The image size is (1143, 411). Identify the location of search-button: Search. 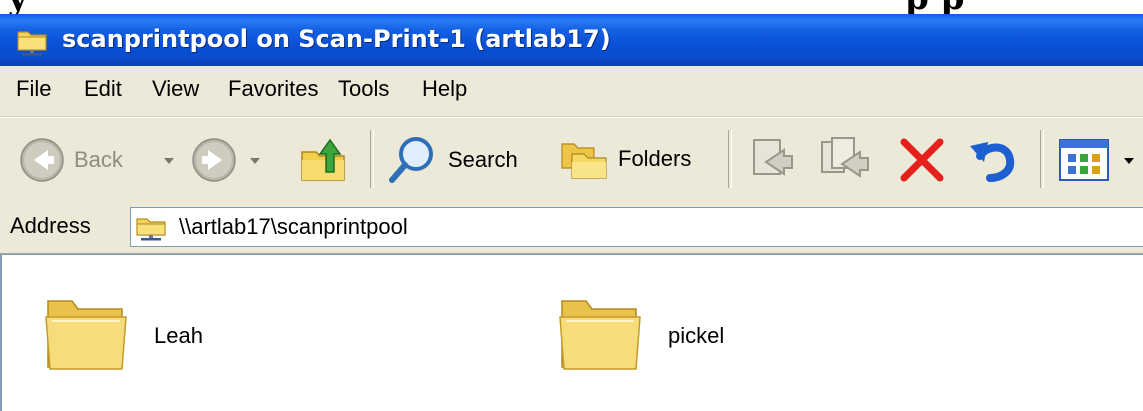
(452, 160).